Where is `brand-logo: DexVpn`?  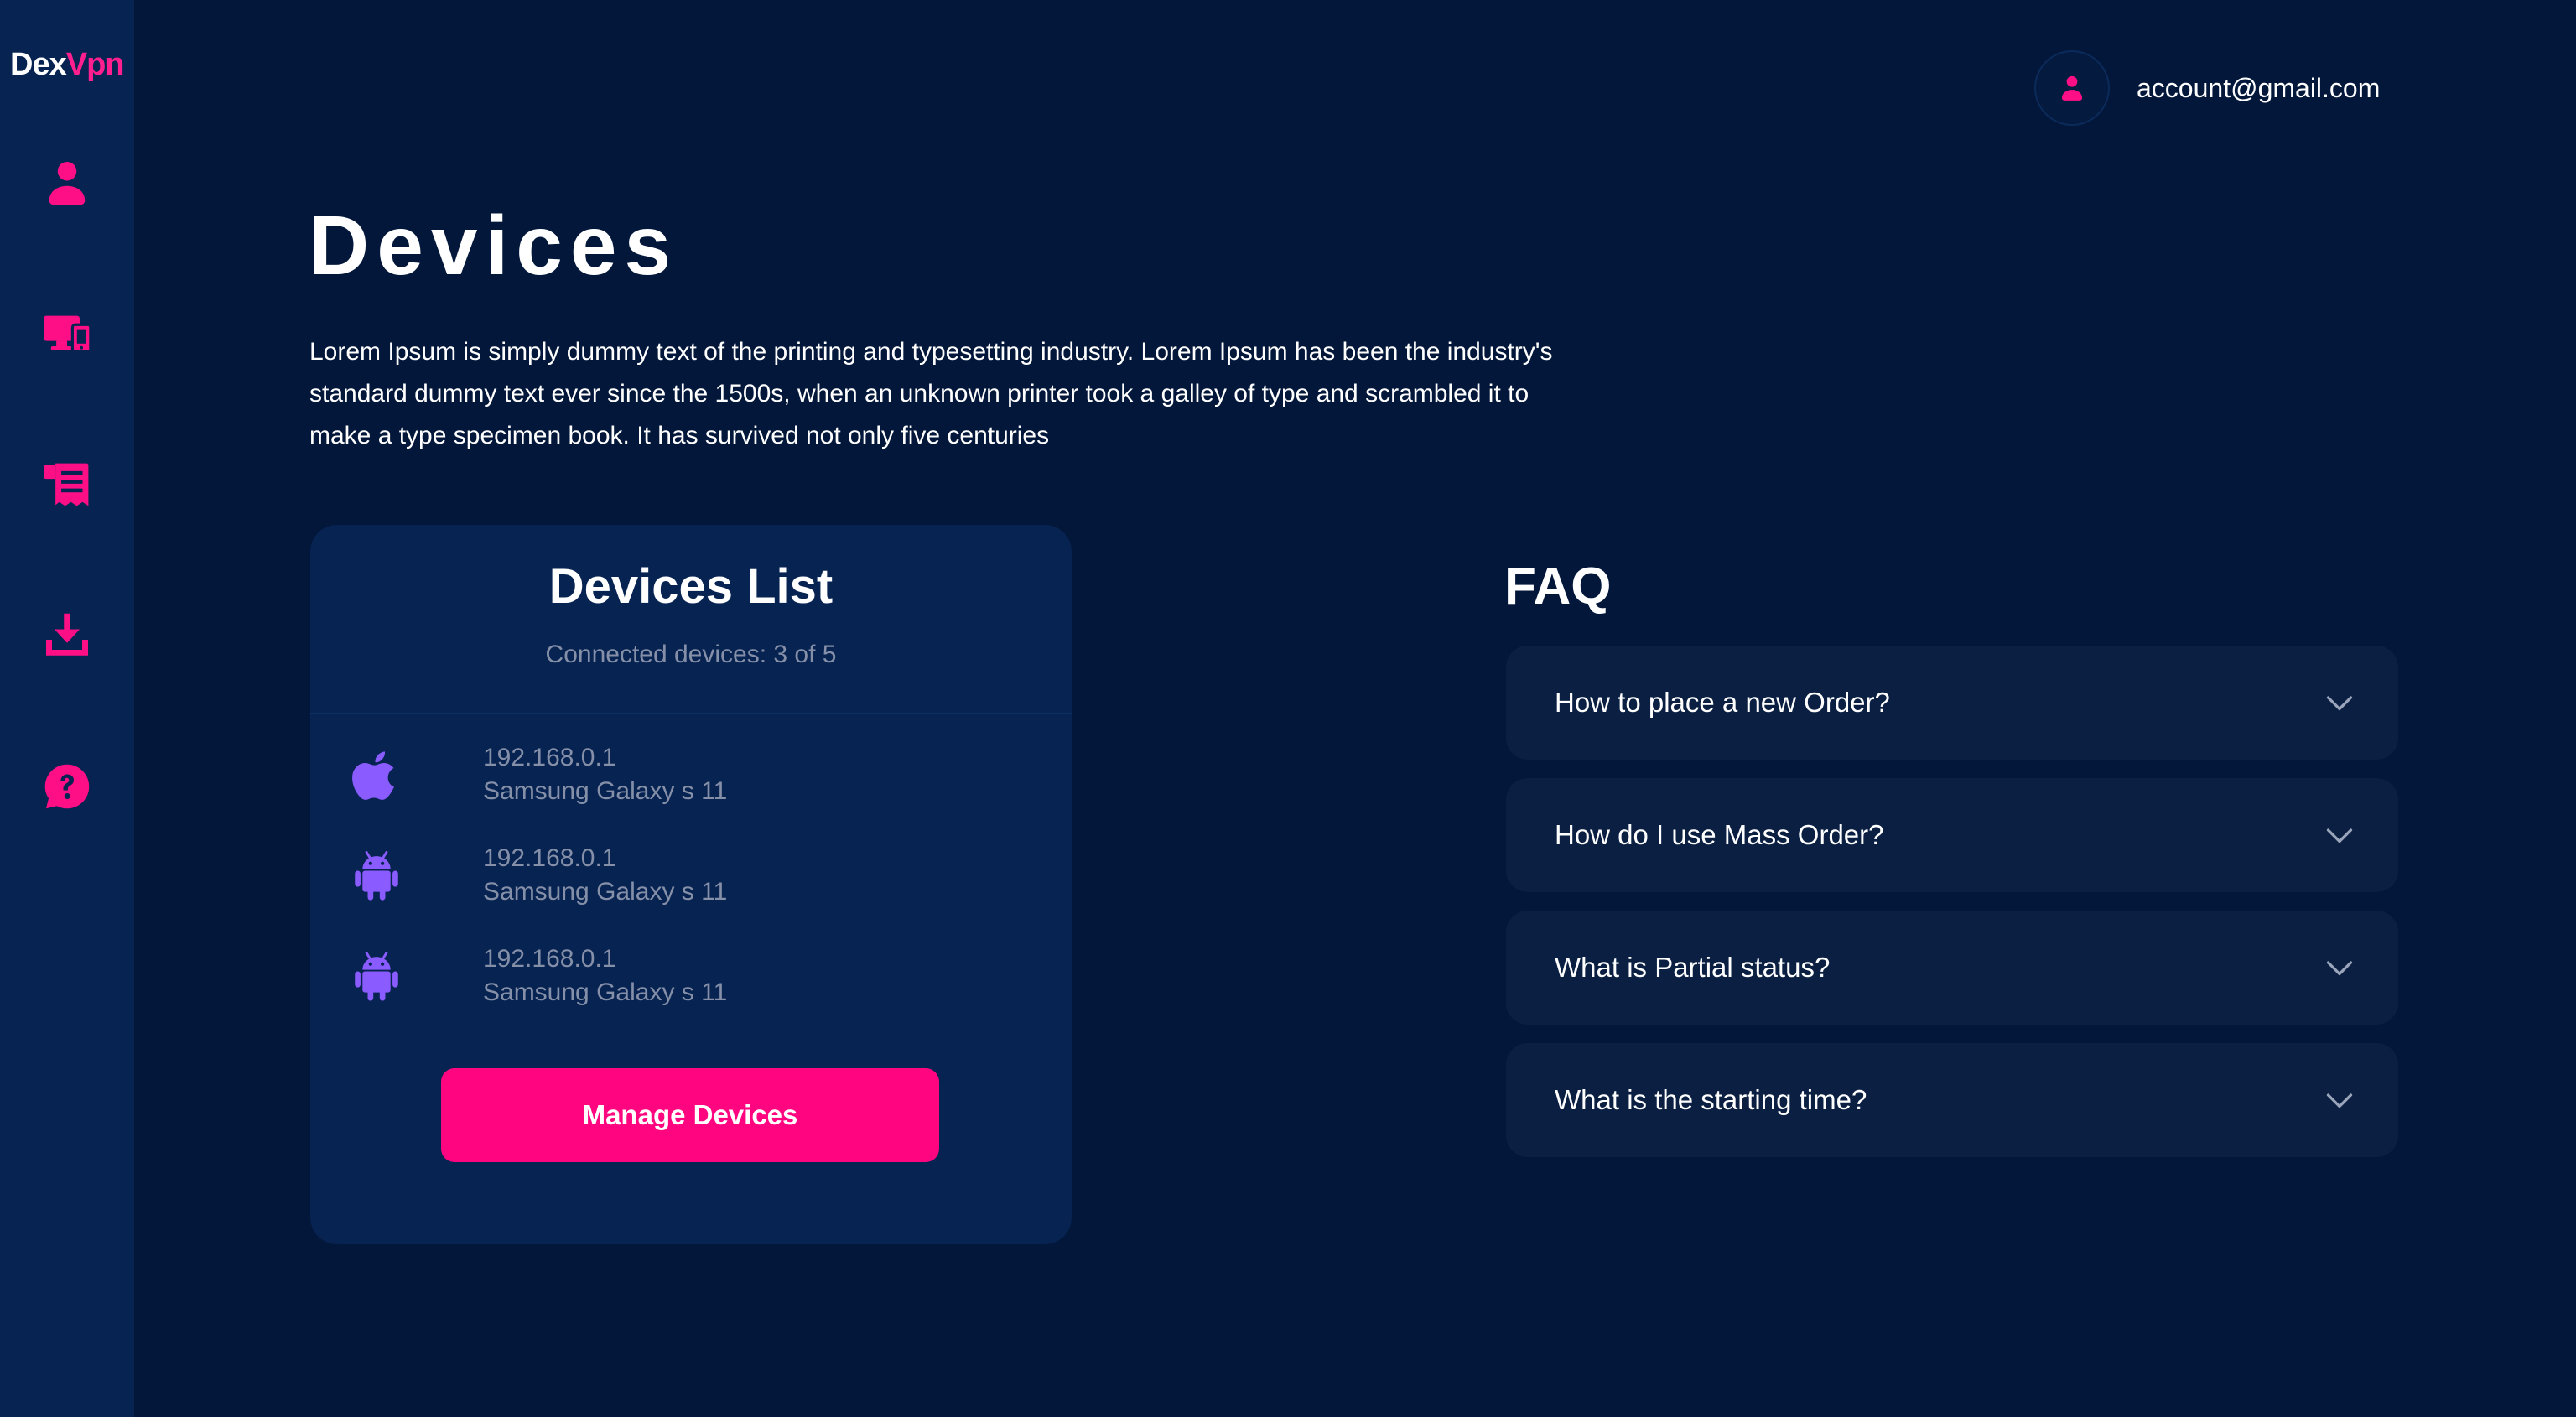
brand-logo: DexVpn is located at coordinates (67, 65).